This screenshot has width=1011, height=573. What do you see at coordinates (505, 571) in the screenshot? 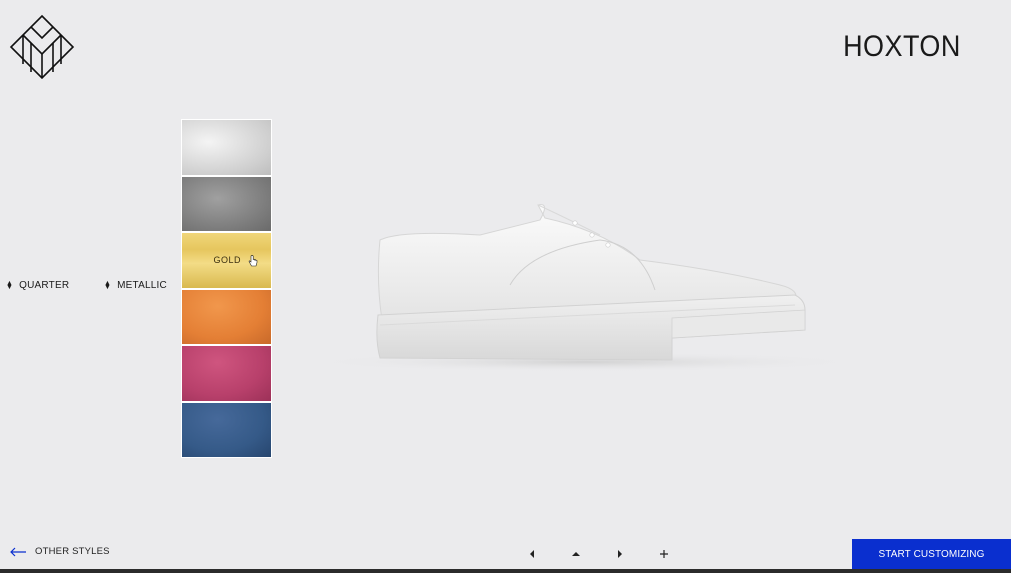
I see `bottom-bar` at bounding box center [505, 571].